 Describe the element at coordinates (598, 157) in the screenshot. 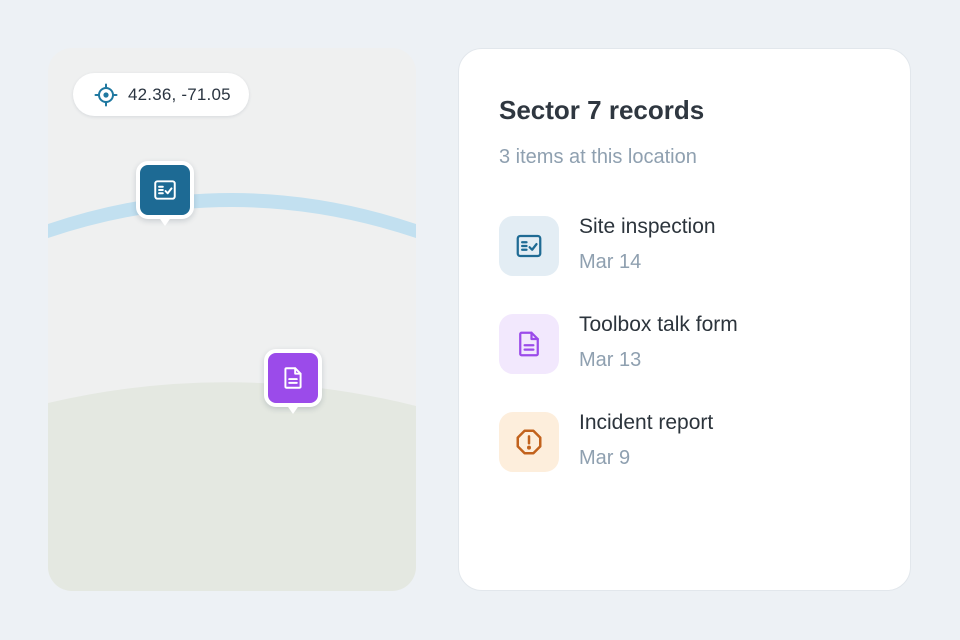

I see `panel-subtitle: 3 items at this location` at that location.